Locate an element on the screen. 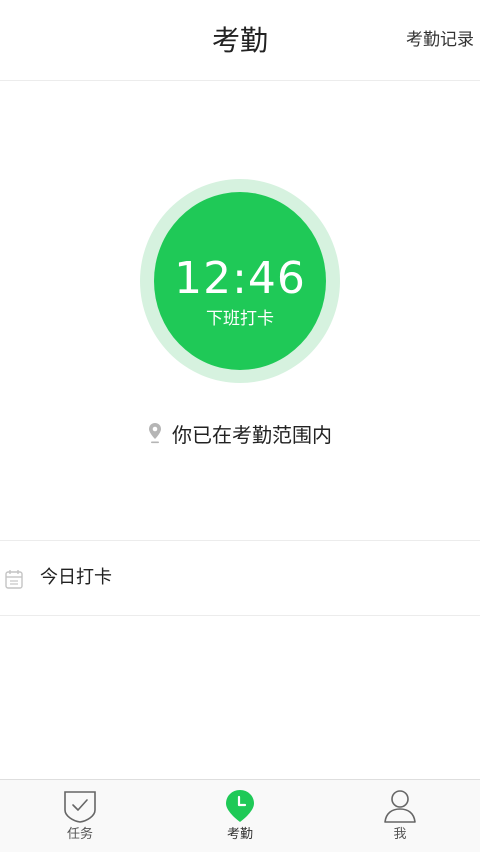 Image resolution: width=480 pixels, height=852 pixels. punch-label: 下班打卡 is located at coordinates (240, 319).